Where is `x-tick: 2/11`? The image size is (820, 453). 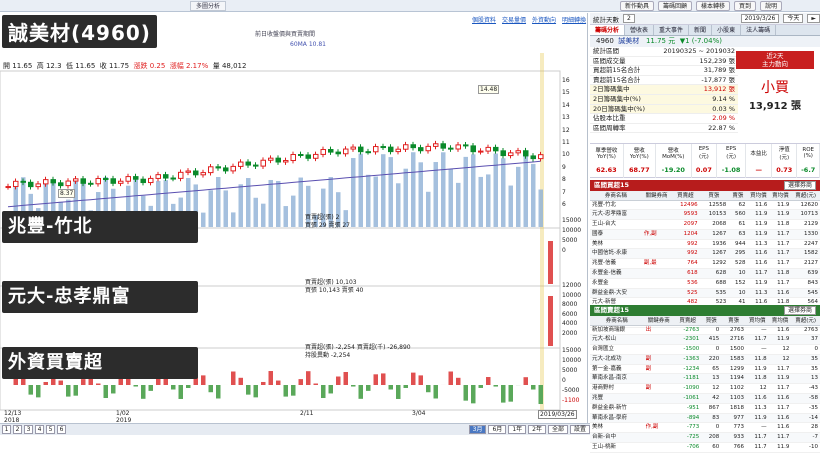 x-tick: 2/11 is located at coordinates (306, 413).